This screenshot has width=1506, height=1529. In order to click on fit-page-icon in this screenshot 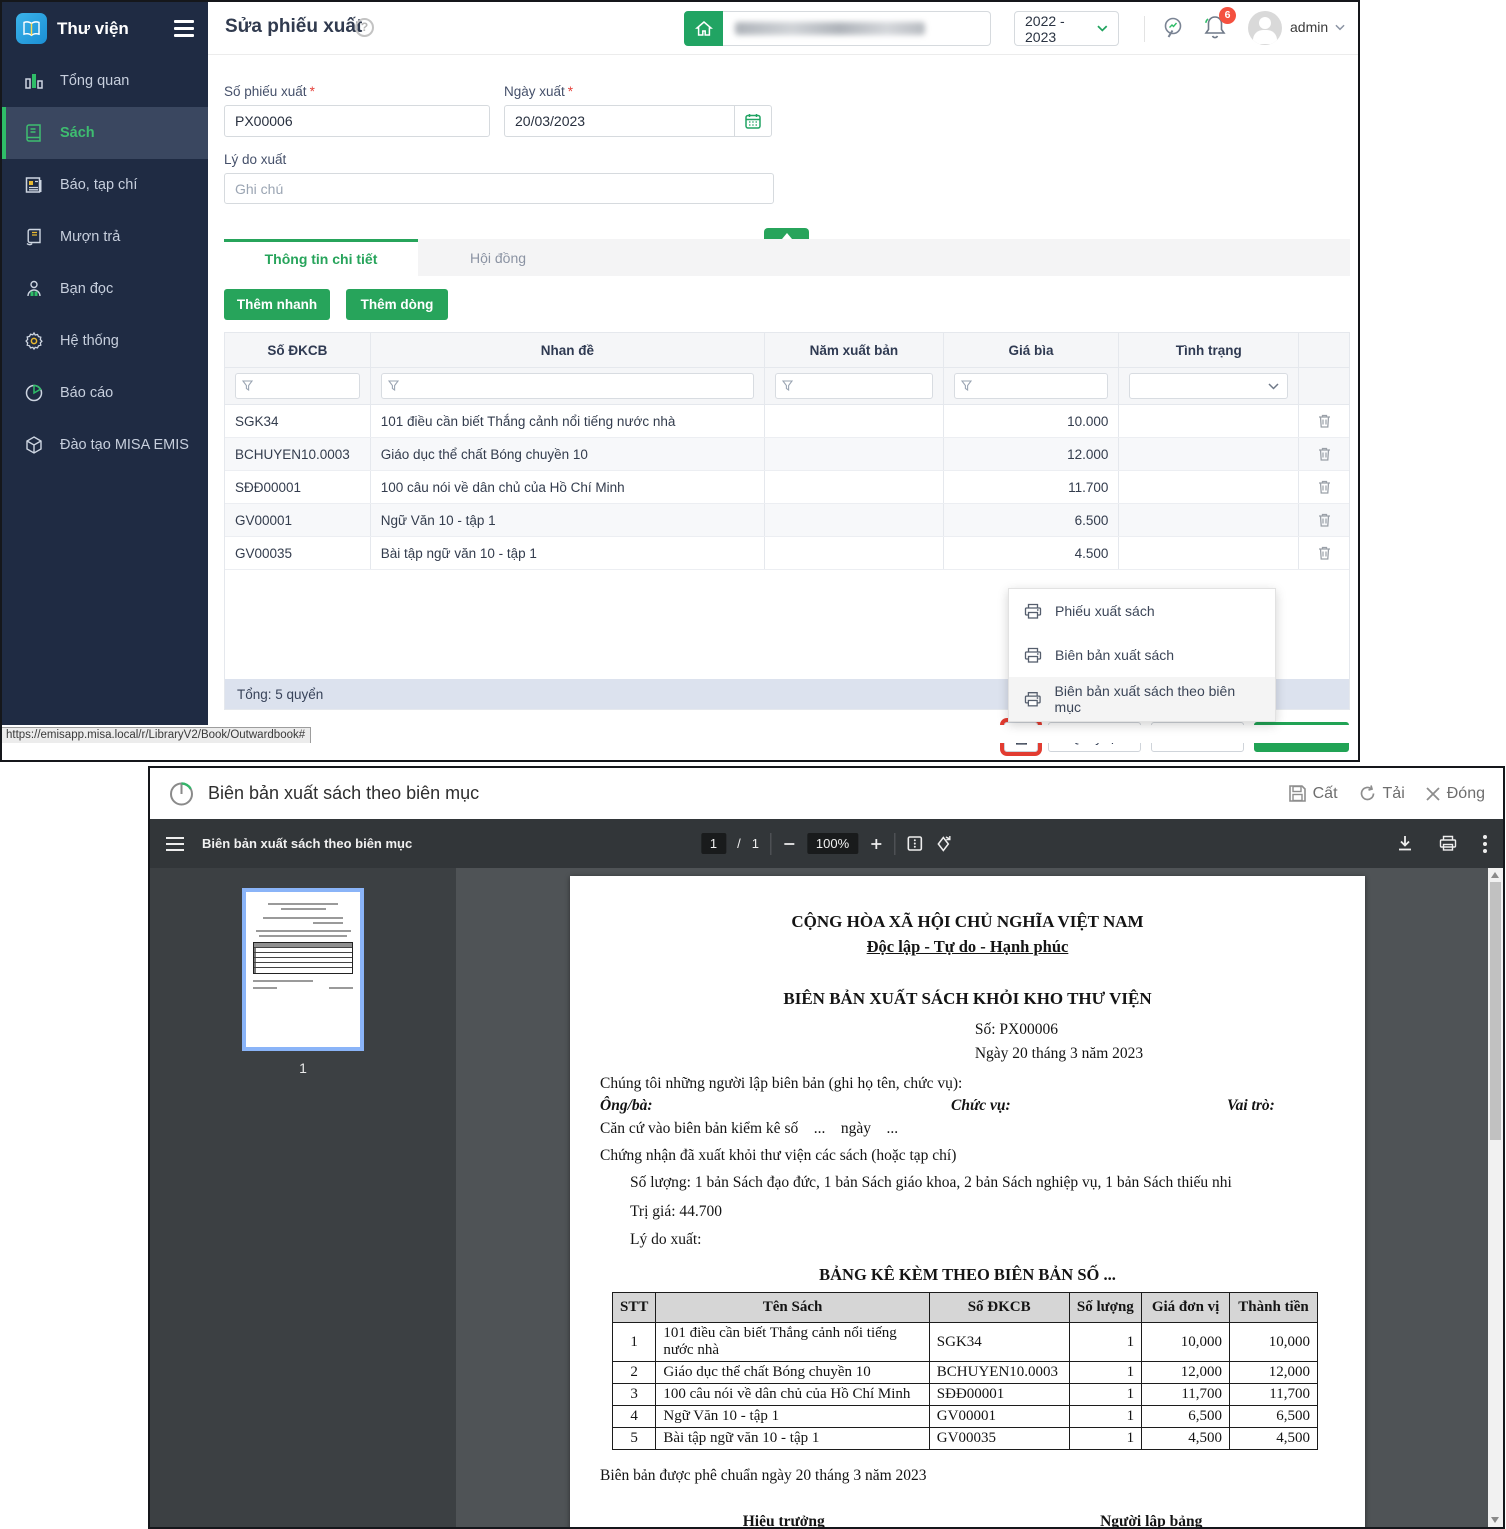, I will do `click(914, 843)`.